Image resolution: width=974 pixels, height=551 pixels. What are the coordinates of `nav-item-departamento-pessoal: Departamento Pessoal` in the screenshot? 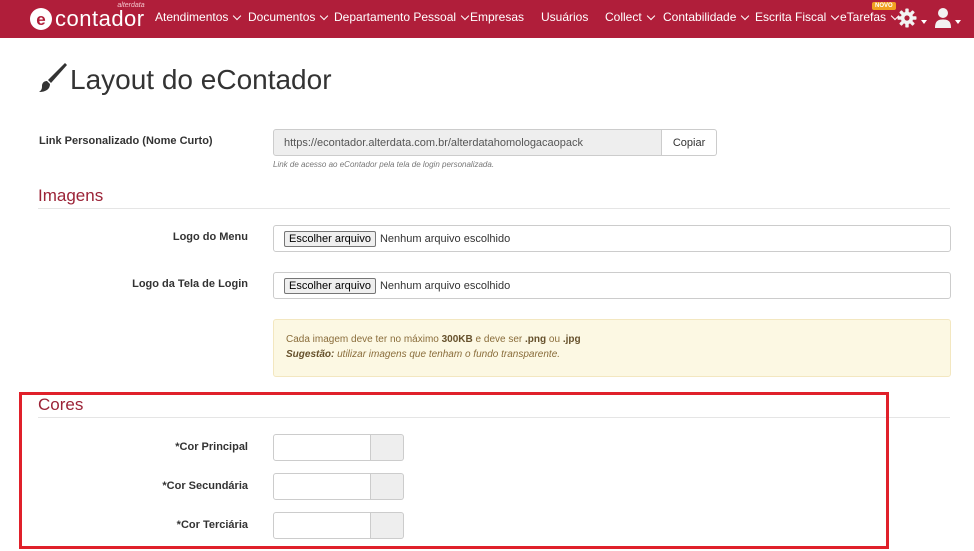 It's located at (402, 17).